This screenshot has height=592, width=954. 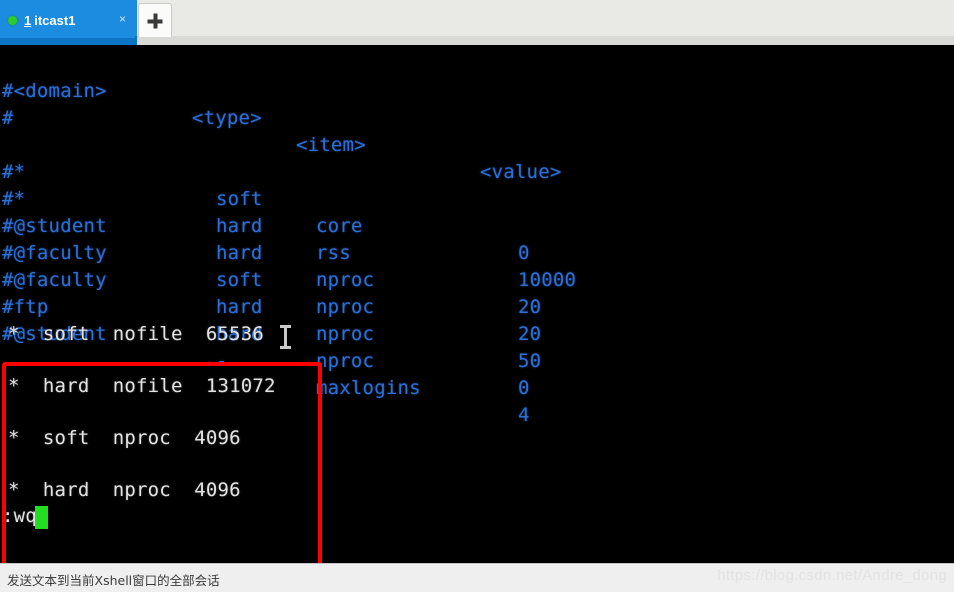 I want to click on commented-limit-row: #ftp hard nproc 0, so click(x=264, y=333).